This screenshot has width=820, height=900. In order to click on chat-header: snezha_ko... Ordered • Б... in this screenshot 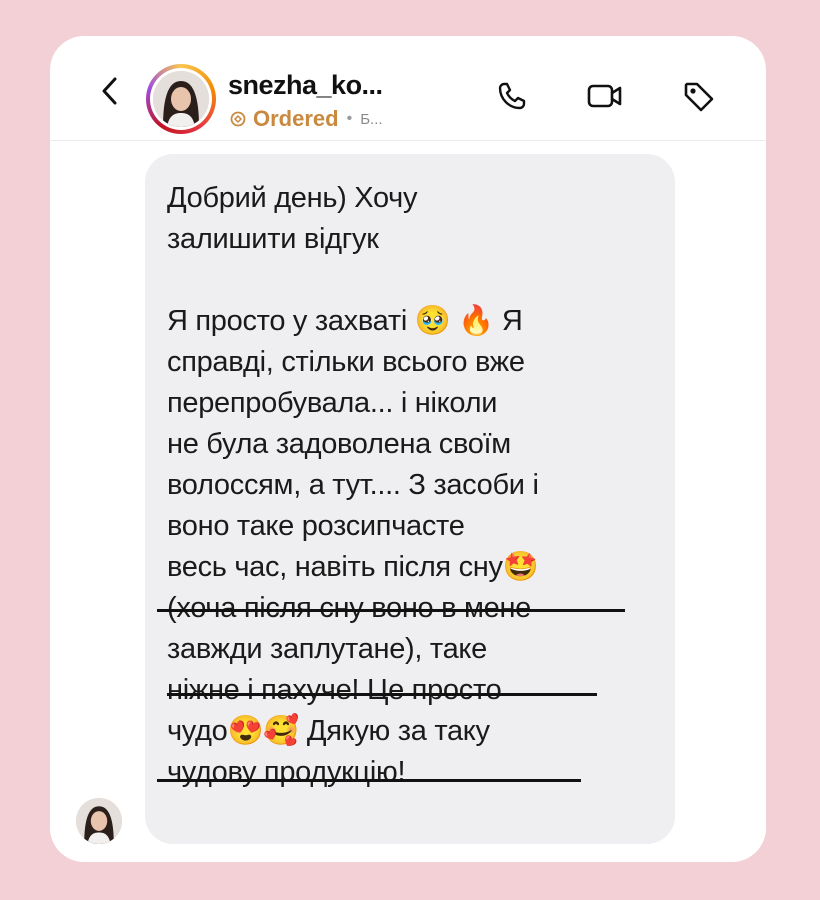, I will do `click(408, 88)`.